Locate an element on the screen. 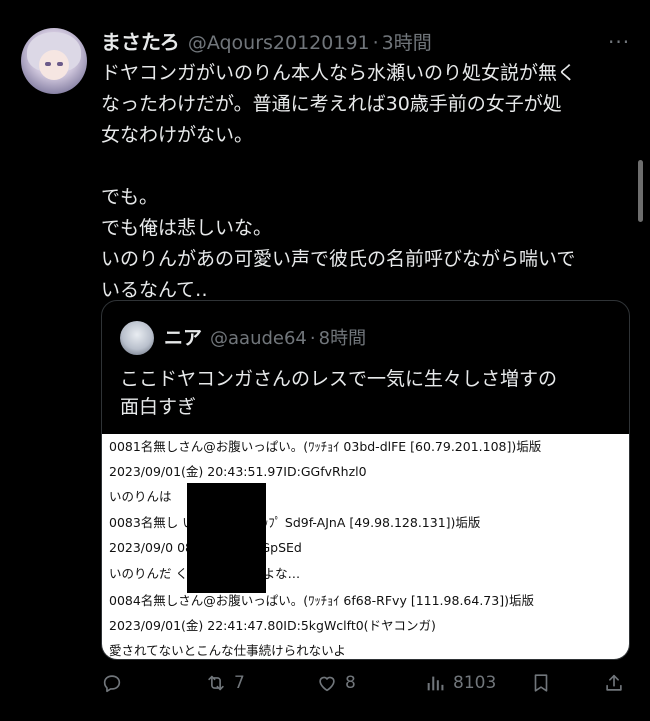  share-icon is located at coordinates (614, 682).